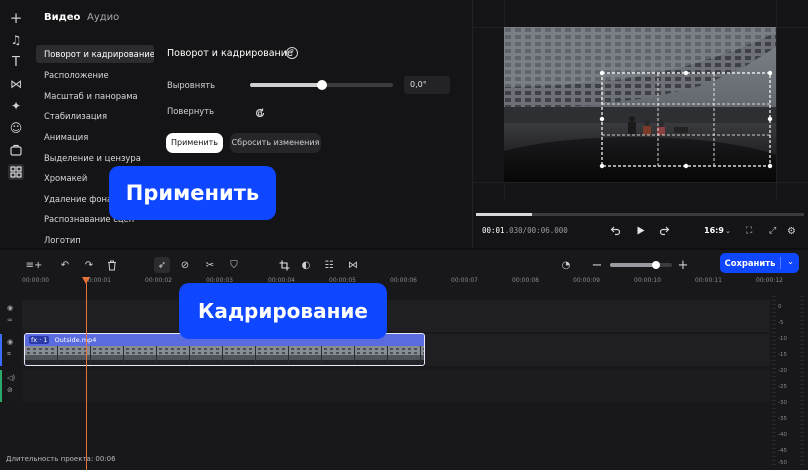  I want to click on clip-thumbnails, so click(224, 355).